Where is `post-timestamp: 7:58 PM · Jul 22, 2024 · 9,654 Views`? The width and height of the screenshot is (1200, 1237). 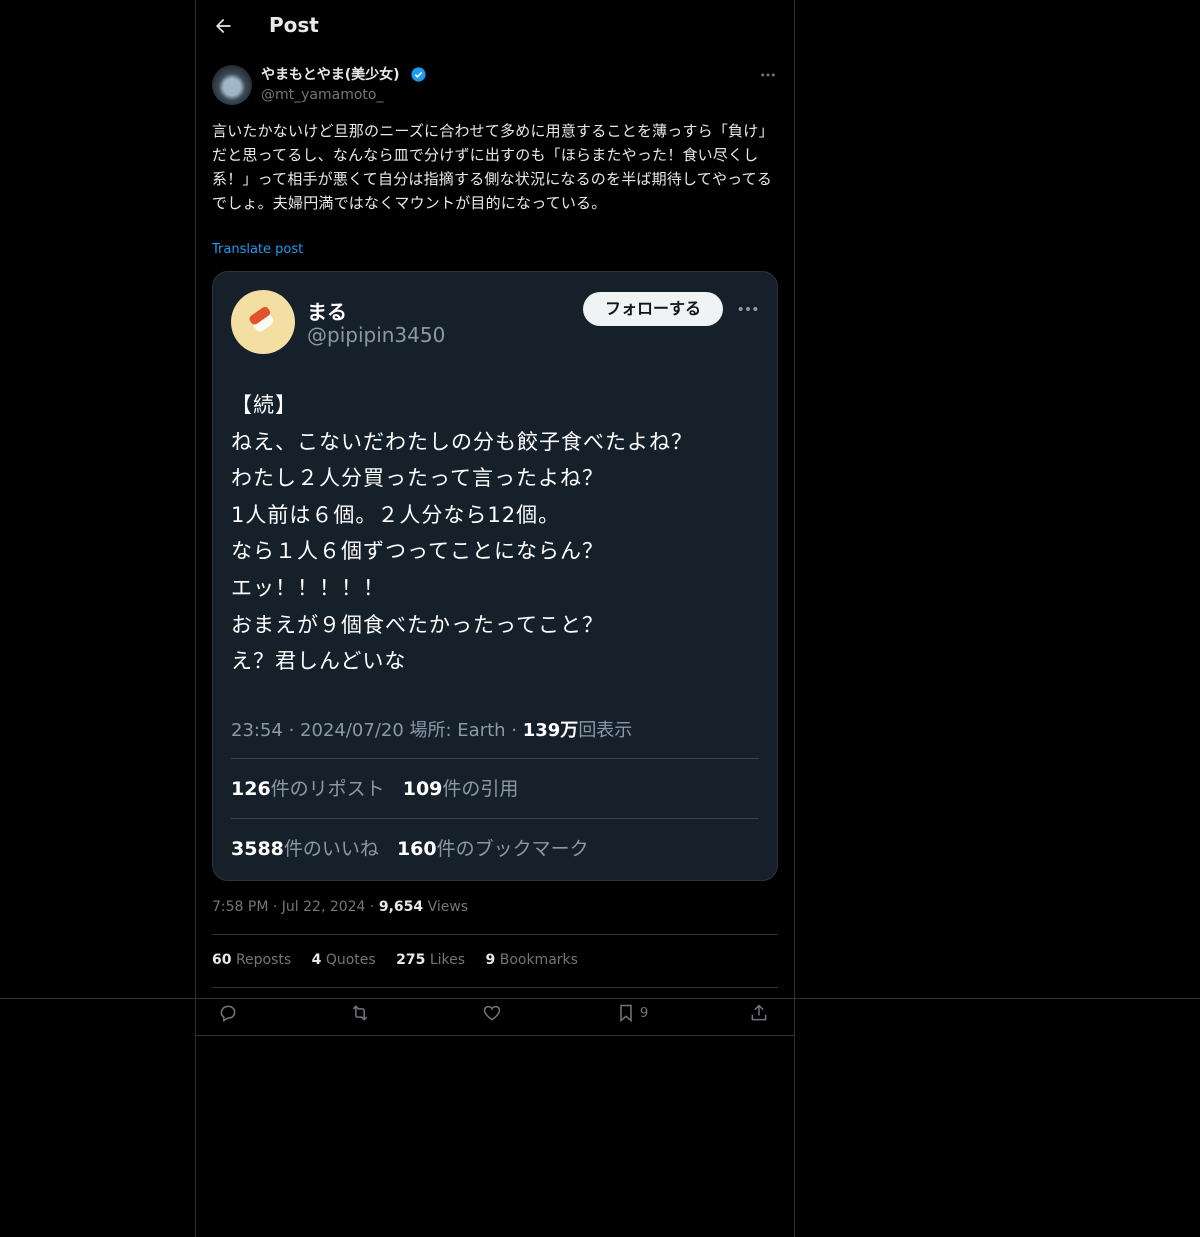
post-timestamp: 7:58 PM · Jul 22, 2024 · 9,654 Views is located at coordinates (340, 907).